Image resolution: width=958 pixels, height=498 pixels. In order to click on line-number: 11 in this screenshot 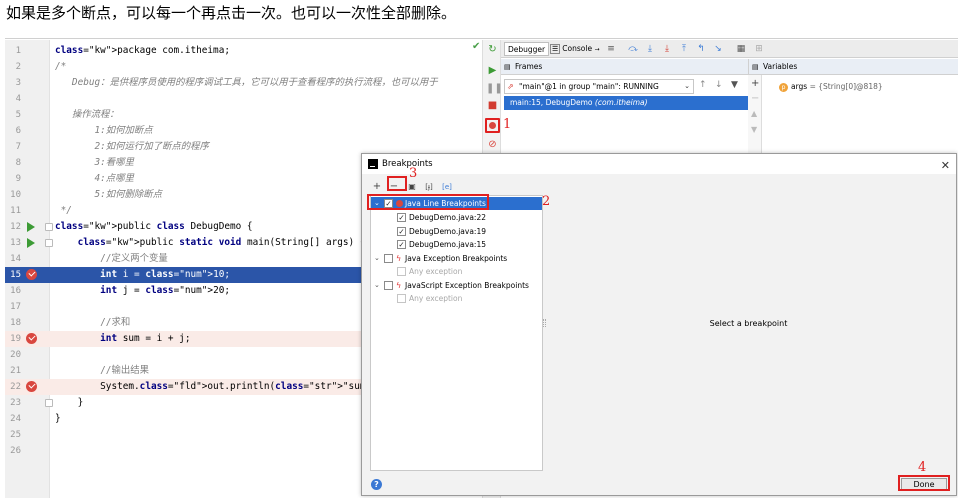, I will do `click(15, 211)`.